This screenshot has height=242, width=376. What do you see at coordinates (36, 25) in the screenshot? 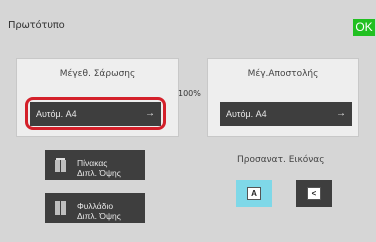
I see `page-title: Πρωτότυπο` at bounding box center [36, 25].